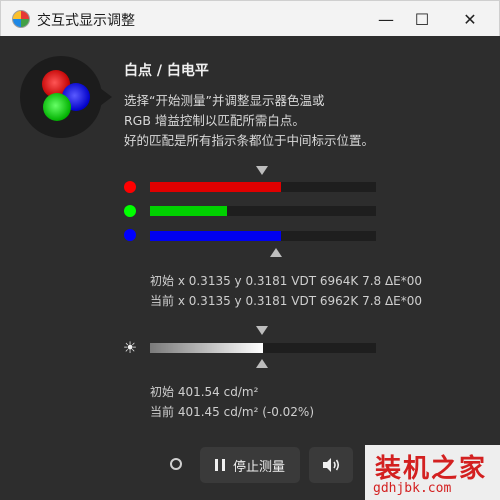  Describe the element at coordinates (130, 347) in the screenshot. I see `brightness-icon: ☀` at that location.